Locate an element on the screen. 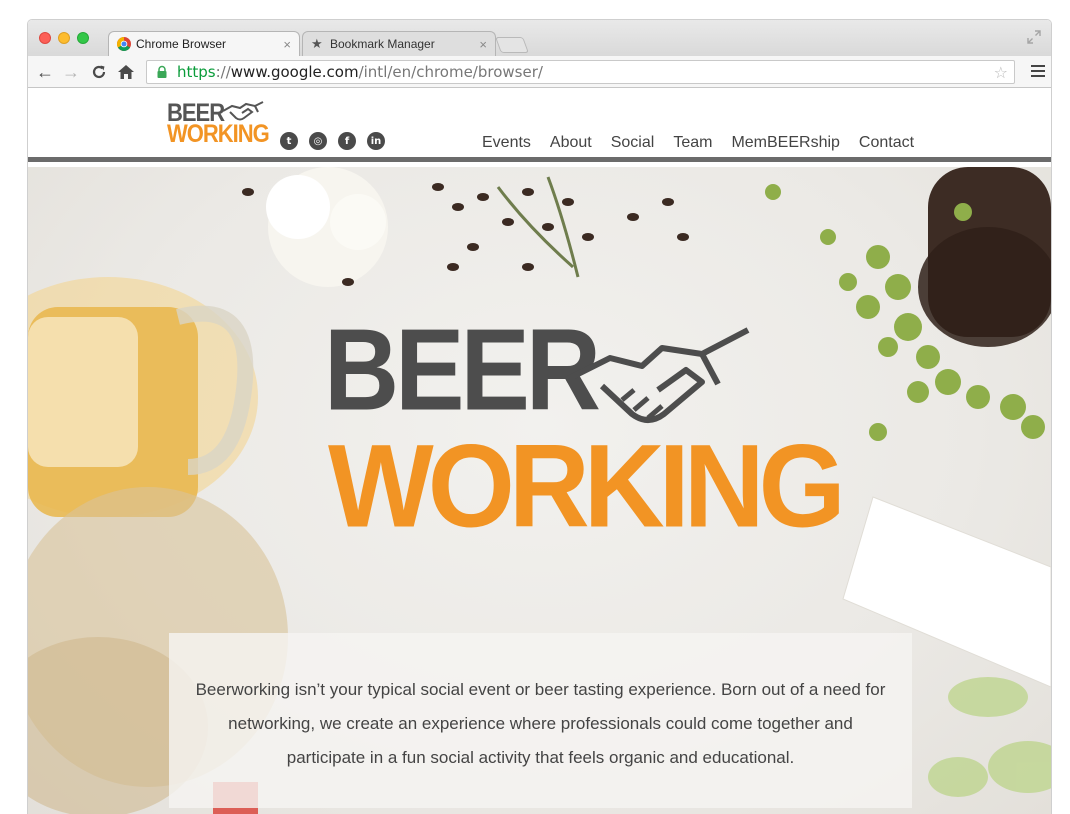  forward-icon: → is located at coordinates (71, 72).